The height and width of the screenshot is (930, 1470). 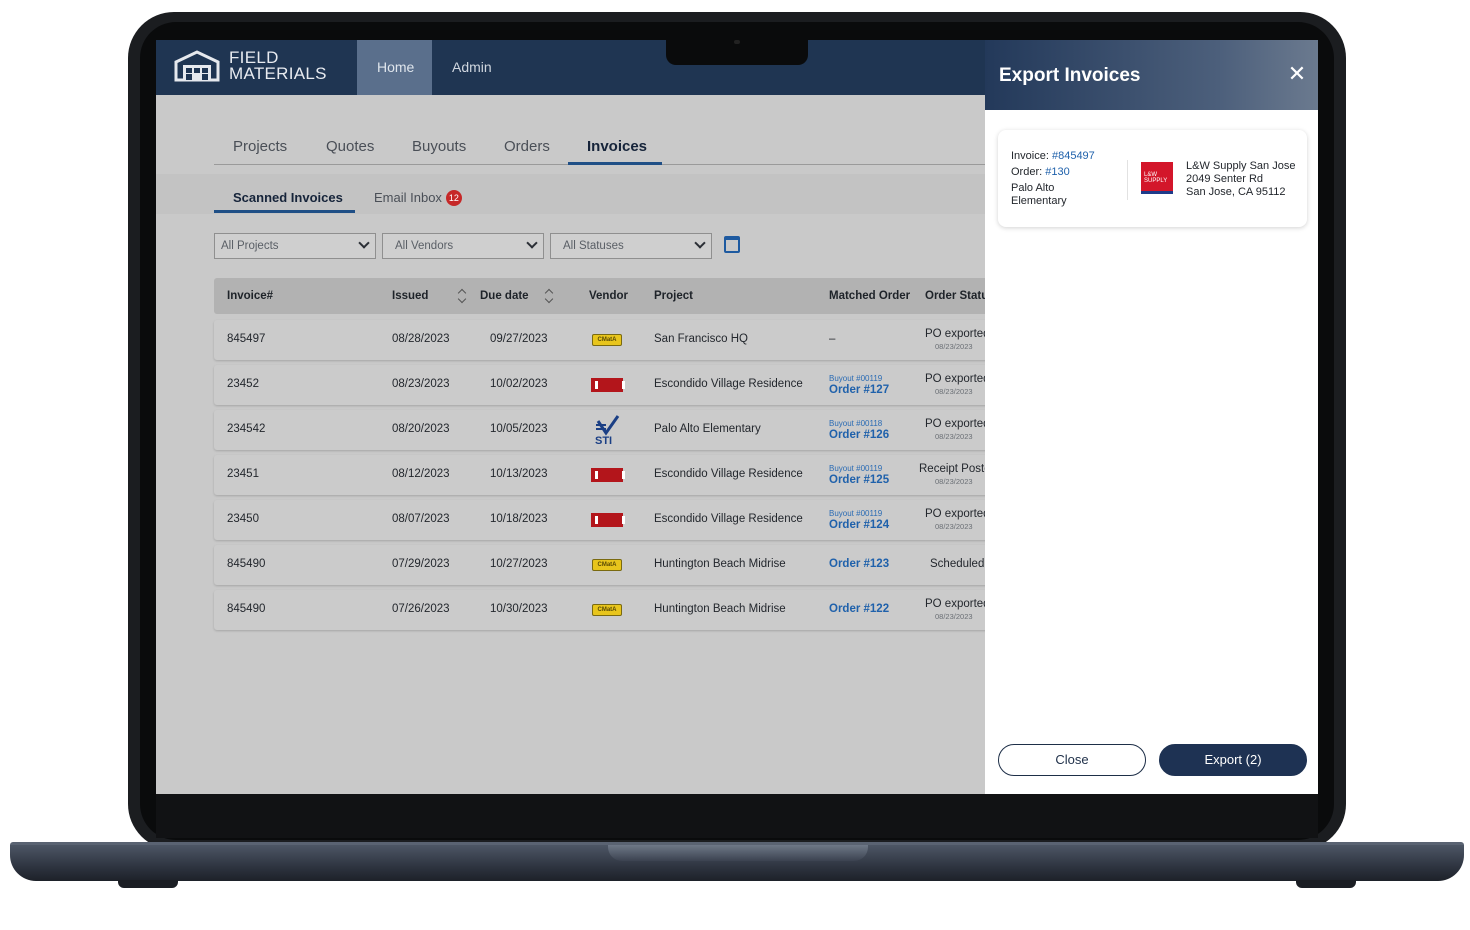 What do you see at coordinates (519, 429) in the screenshot?
I see `due-date: 10/05/2023` at bounding box center [519, 429].